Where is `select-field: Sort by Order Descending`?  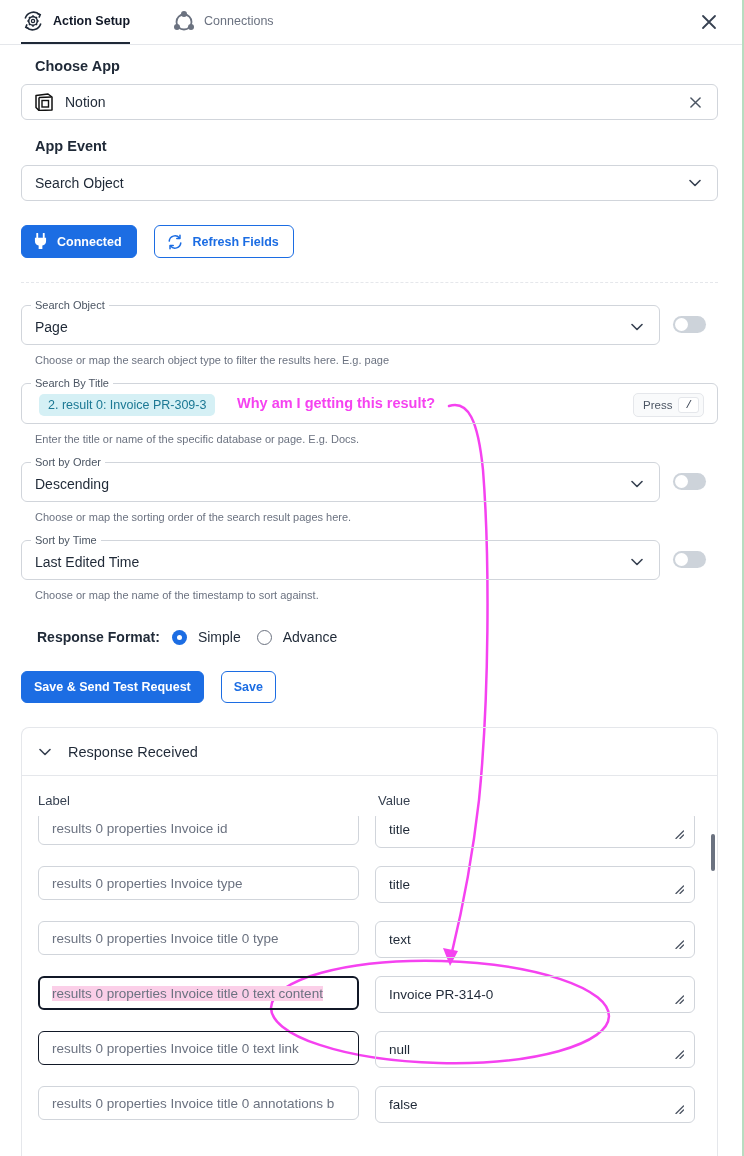
select-field: Sort by Order Descending is located at coordinates (340, 479).